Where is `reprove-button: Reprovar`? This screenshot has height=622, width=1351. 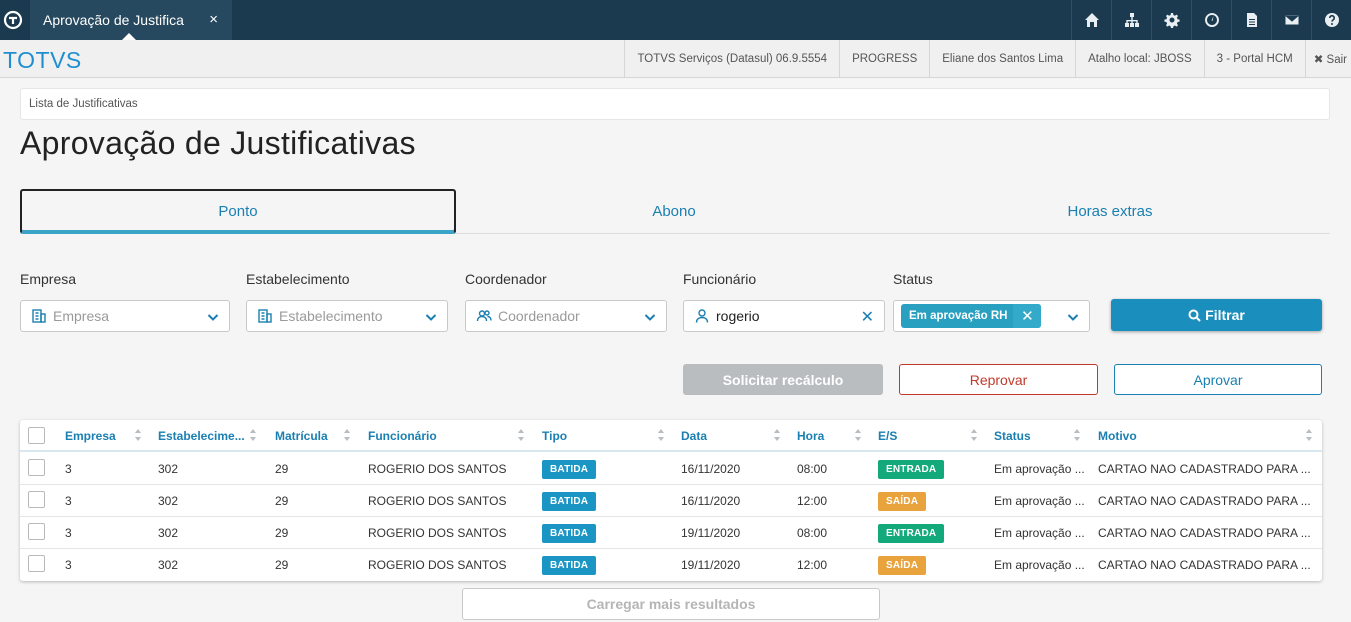
reprove-button: Reprovar is located at coordinates (998, 379).